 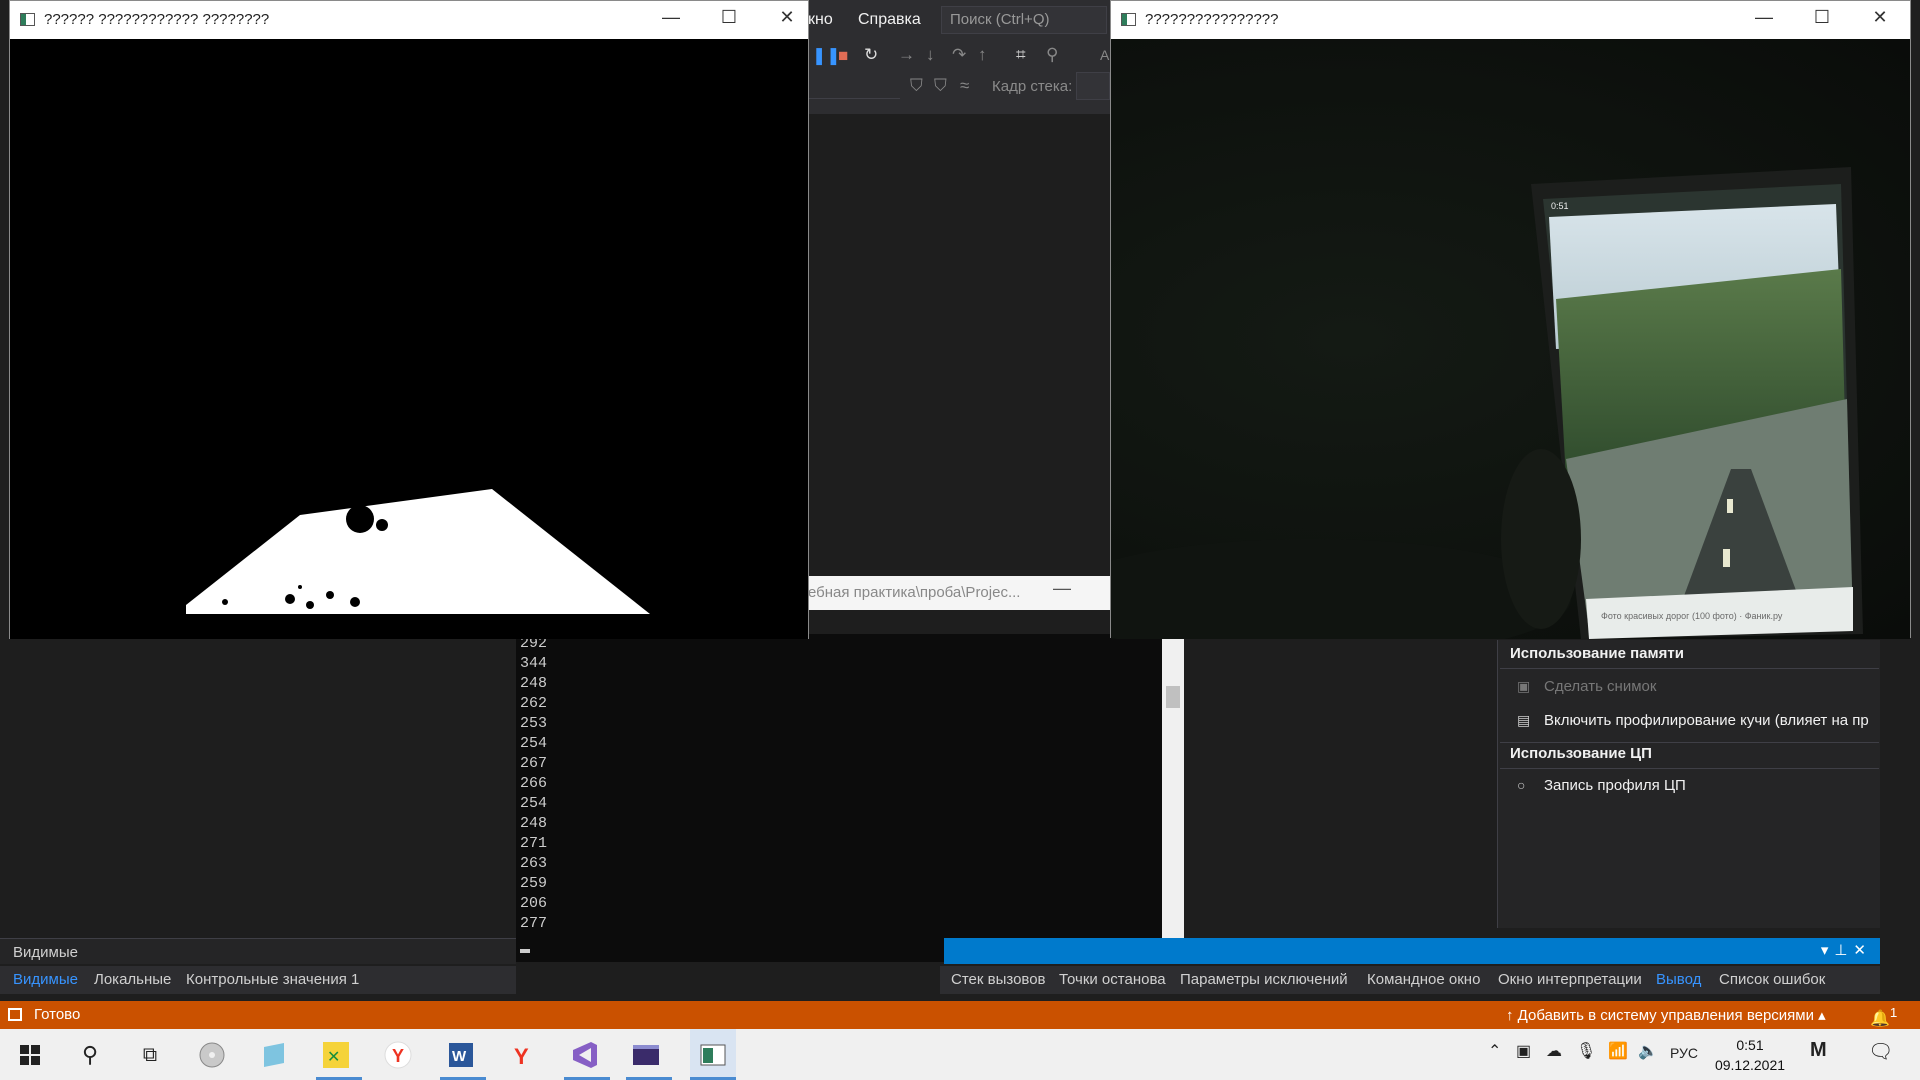 I want to click on task-view-icon: ⧉, so click(x=150, y=1055).